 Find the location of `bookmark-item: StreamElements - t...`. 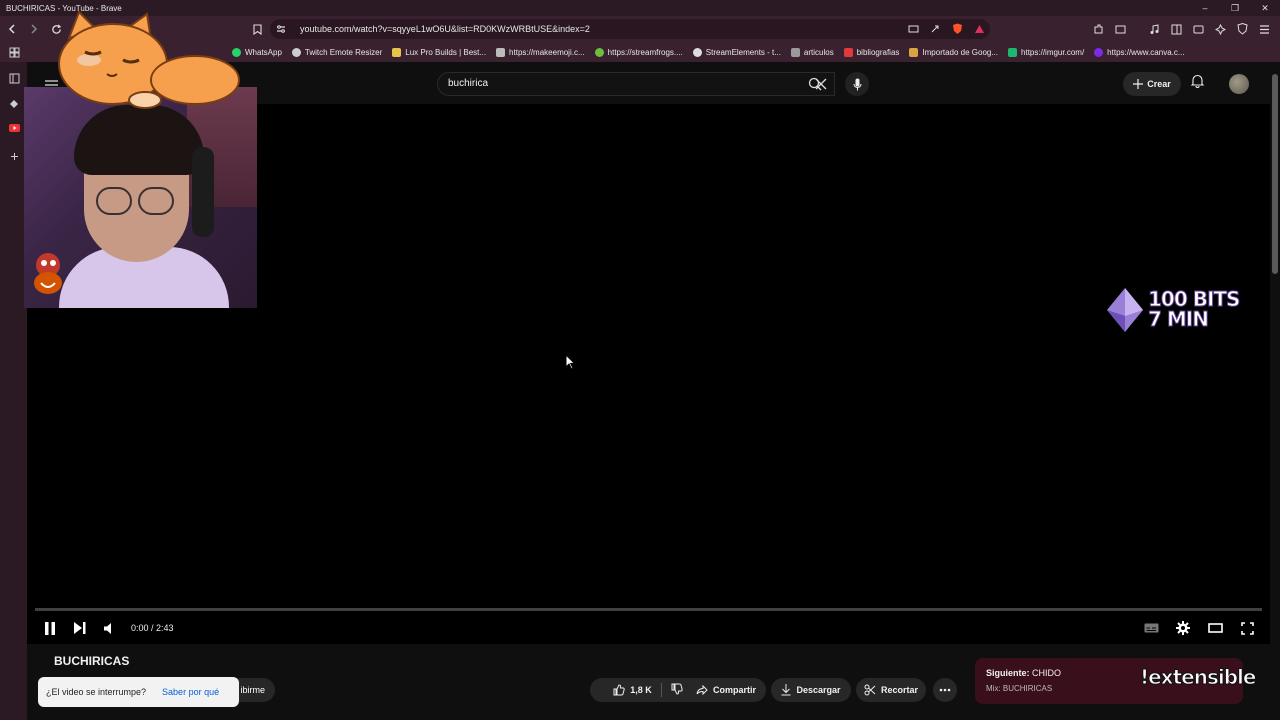

bookmark-item: StreamElements - t... is located at coordinates (736, 52).